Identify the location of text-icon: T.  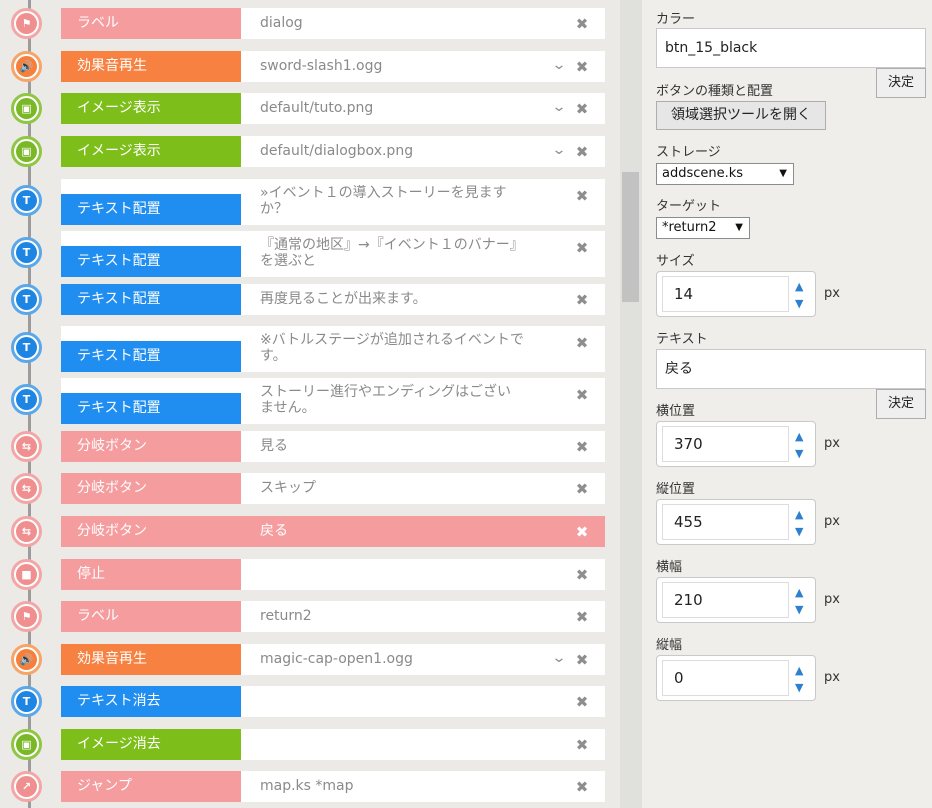
(26, 399).